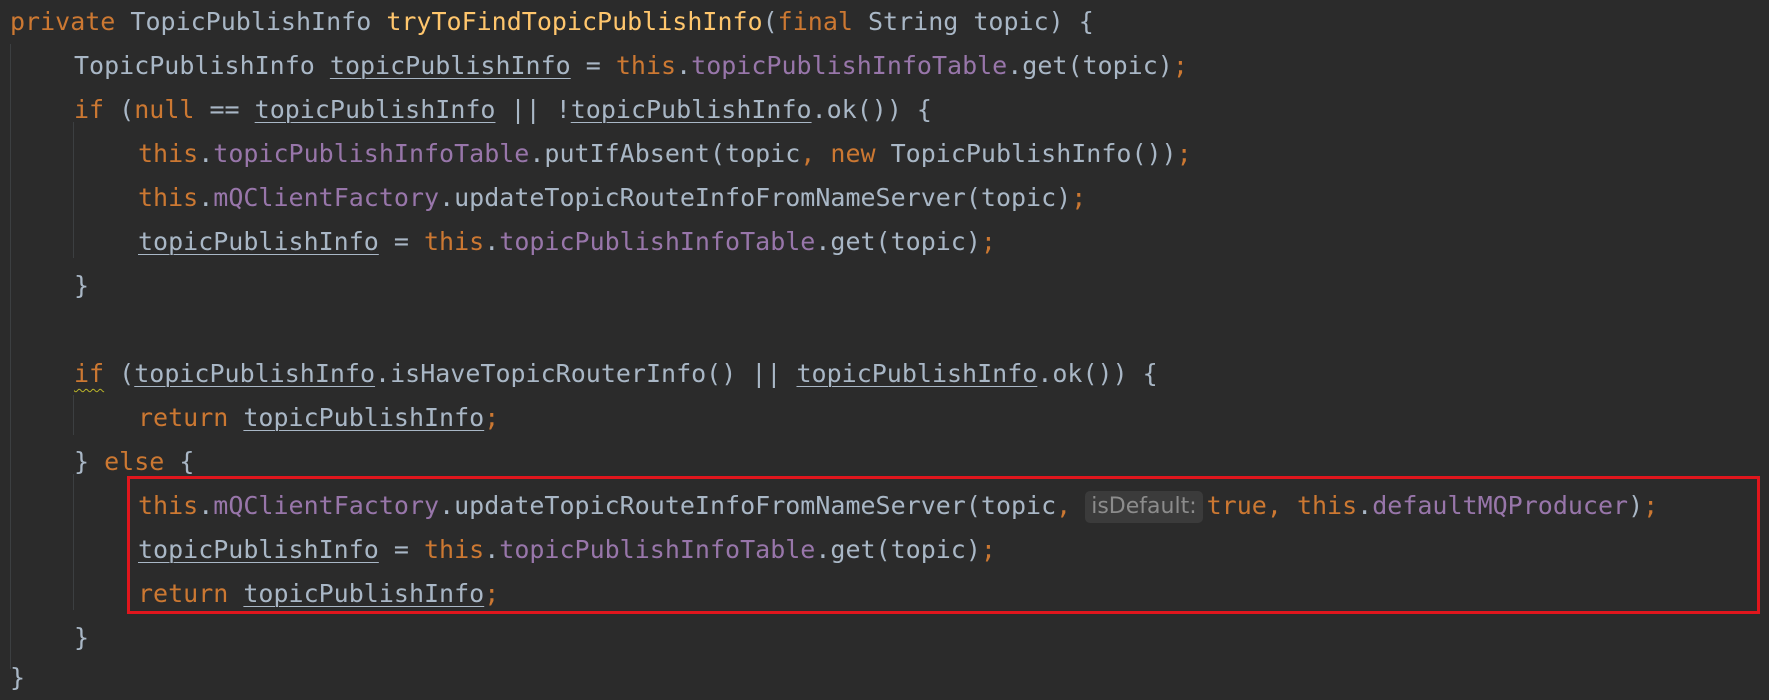 This screenshot has width=1769, height=700. I want to click on code-line-16: }, so click(17, 678).